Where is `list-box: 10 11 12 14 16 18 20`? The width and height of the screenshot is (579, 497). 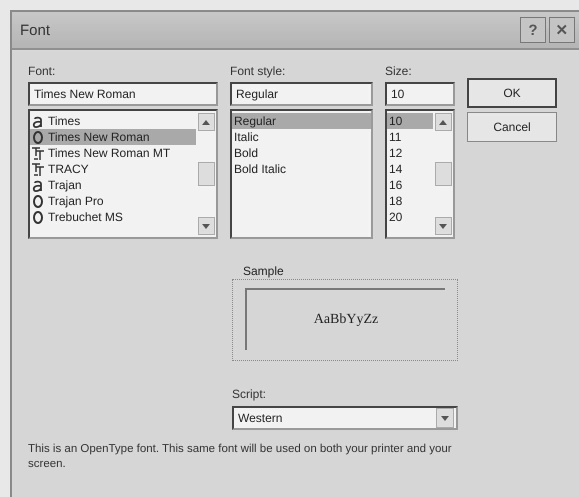
list-box: 10 11 12 14 16 18 20 is located at coordinates (420, 174).